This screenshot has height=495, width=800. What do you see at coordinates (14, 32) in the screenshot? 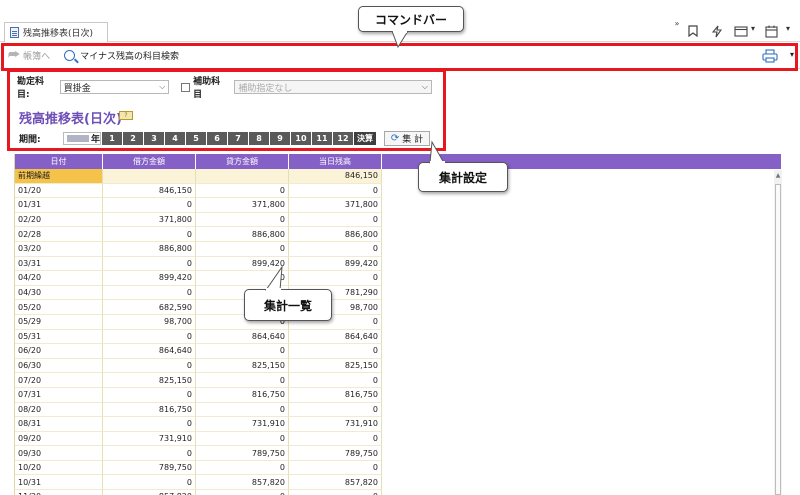
I see `document-icon` at bounding box center [14, 32].